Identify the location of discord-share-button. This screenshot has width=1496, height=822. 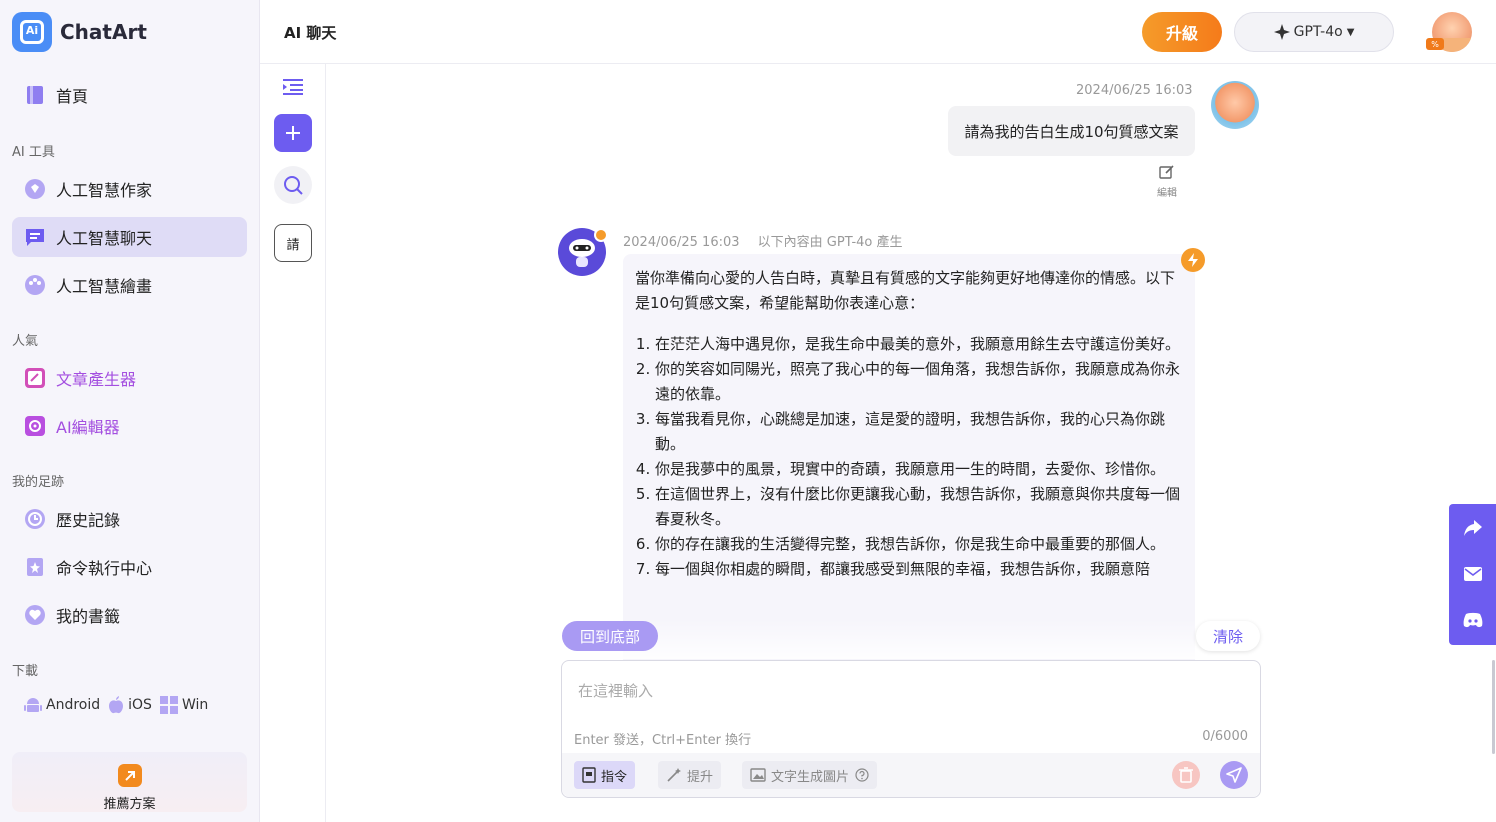
(1473, 620).